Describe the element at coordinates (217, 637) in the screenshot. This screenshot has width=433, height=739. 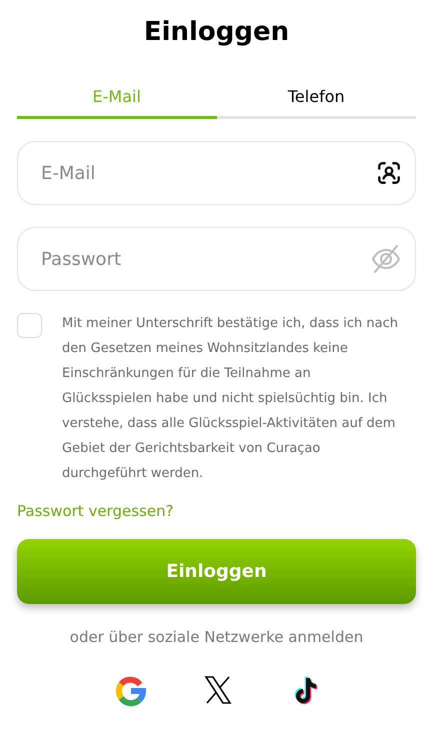
I see `social-login-caption: oder über soziale Netzwerke anmelden` at that location.